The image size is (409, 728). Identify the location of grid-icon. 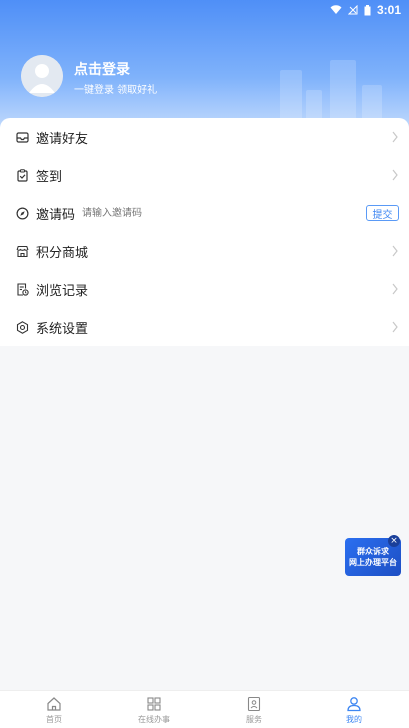
(154, 704).